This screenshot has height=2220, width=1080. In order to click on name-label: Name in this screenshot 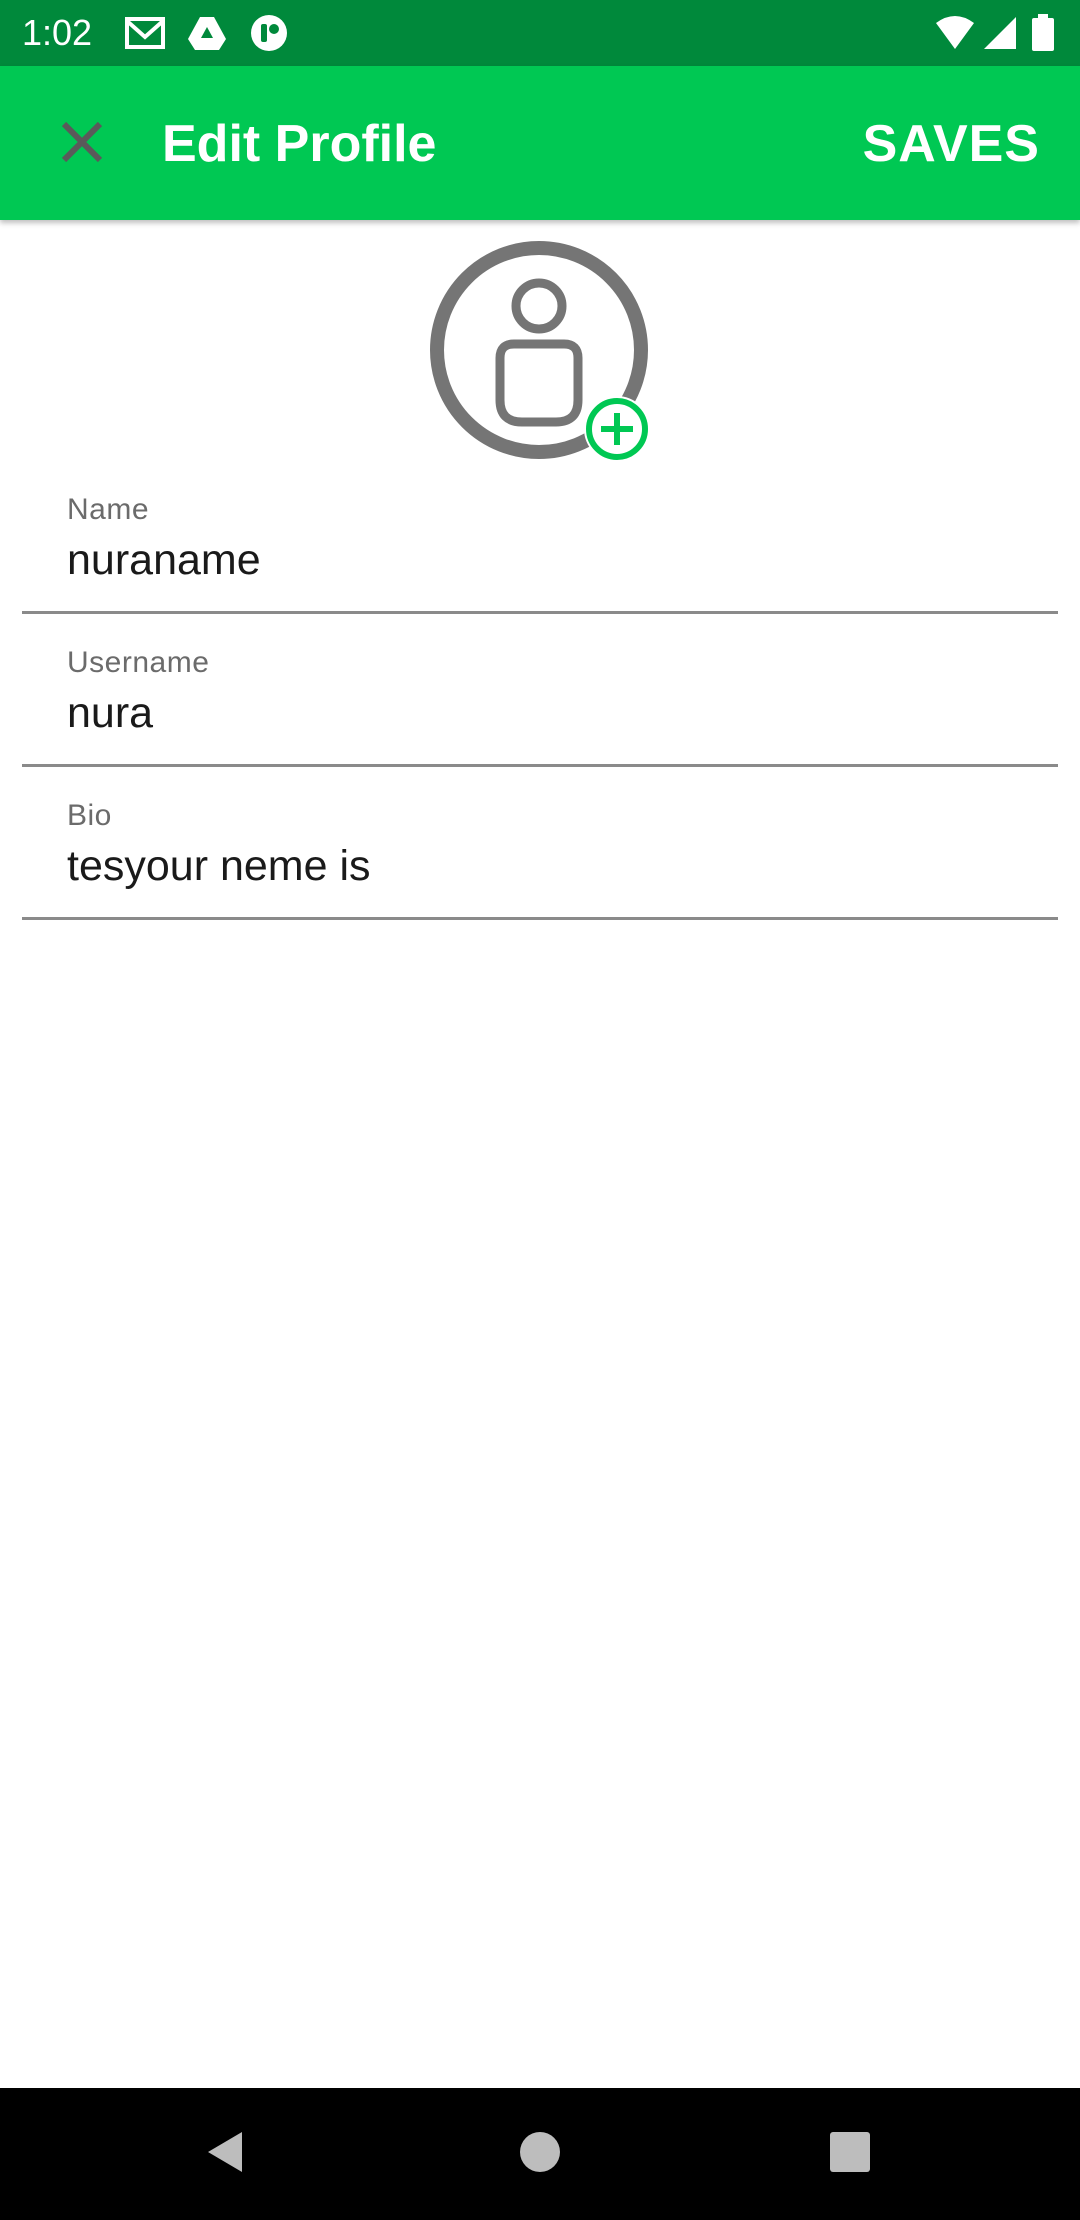, I will do `click(108, 509)`.